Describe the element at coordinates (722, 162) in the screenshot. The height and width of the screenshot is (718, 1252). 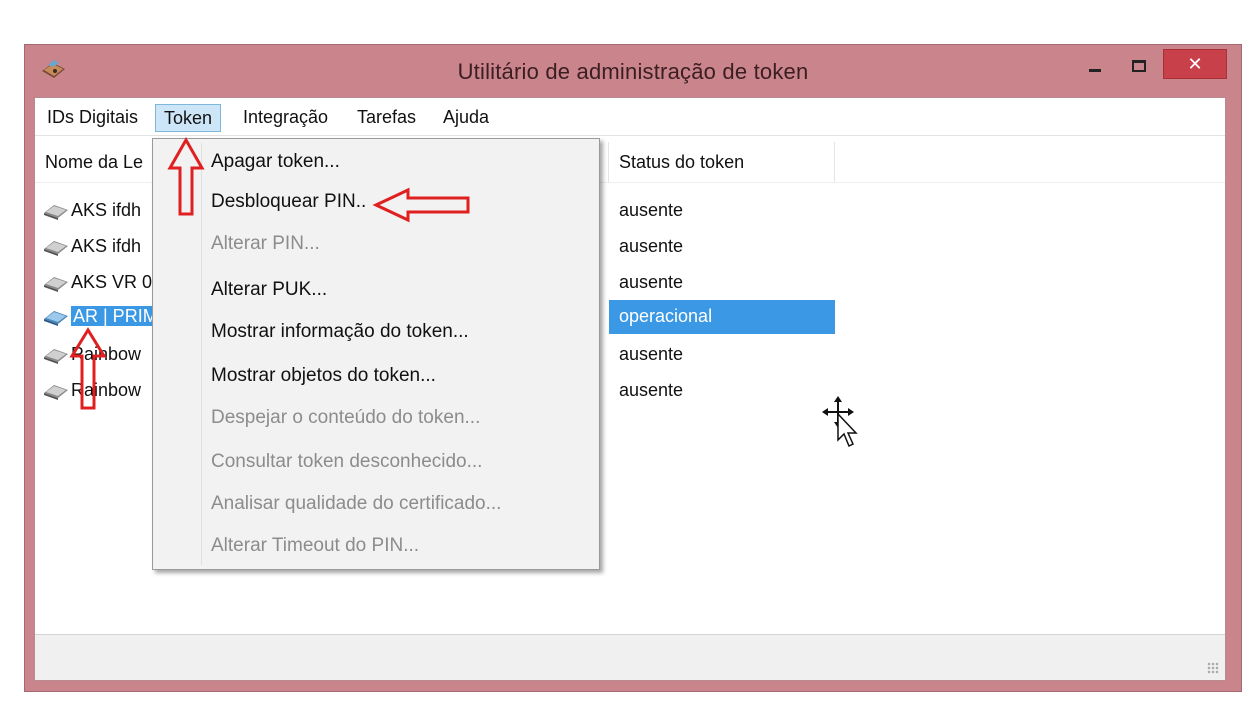
I see `column-header-status: Status do token` at that location.